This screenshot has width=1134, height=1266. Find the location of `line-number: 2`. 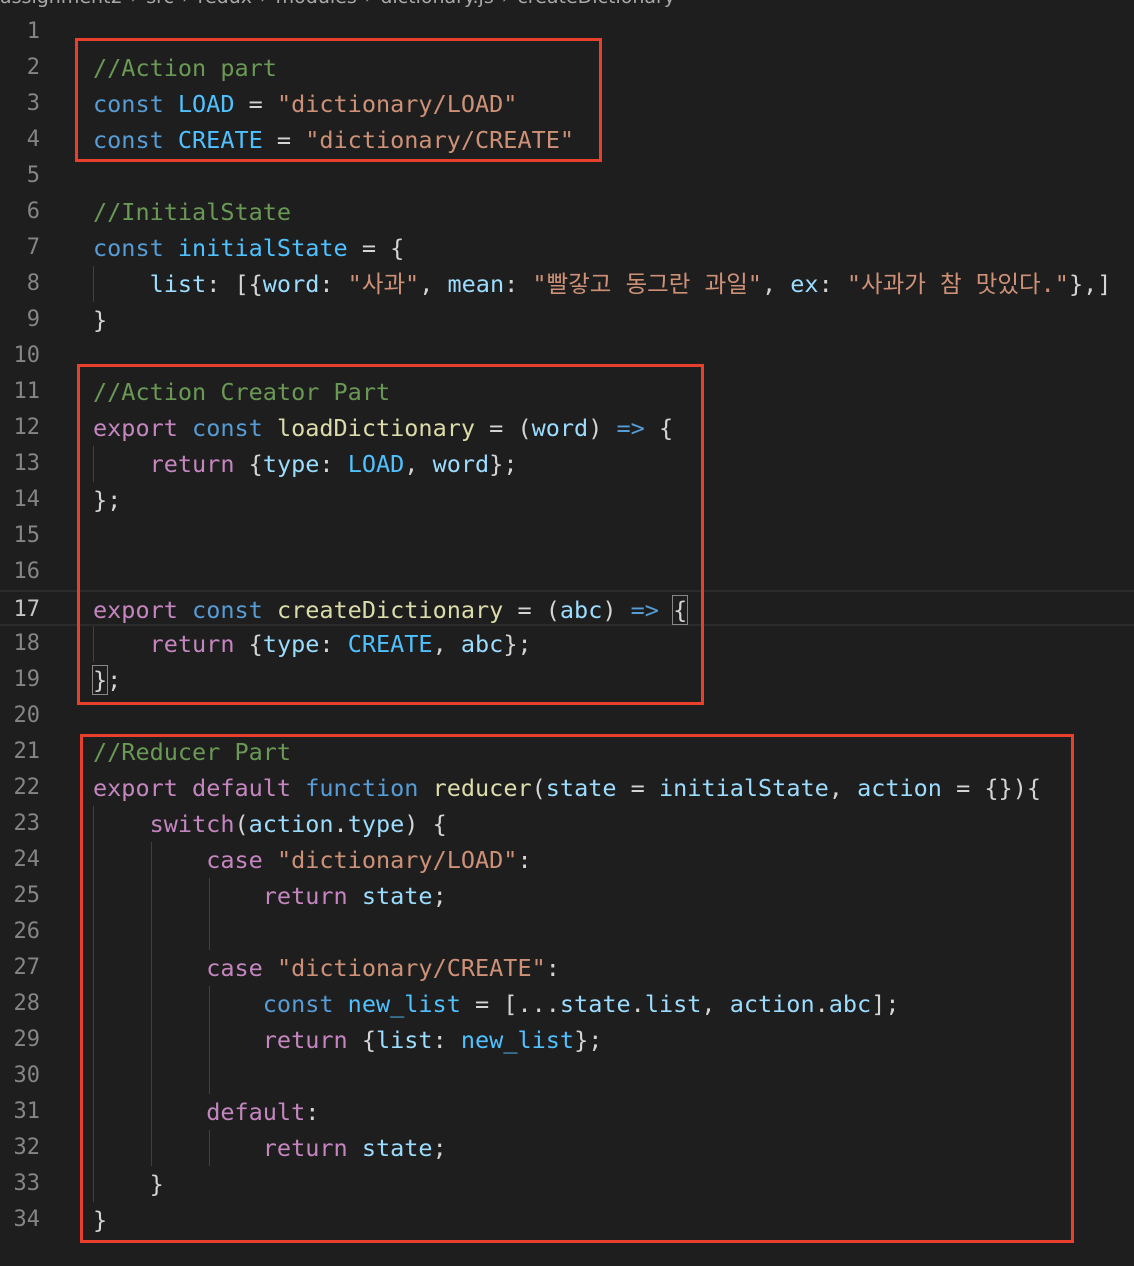

line-number: 2 is located at coordinates (33, 67).